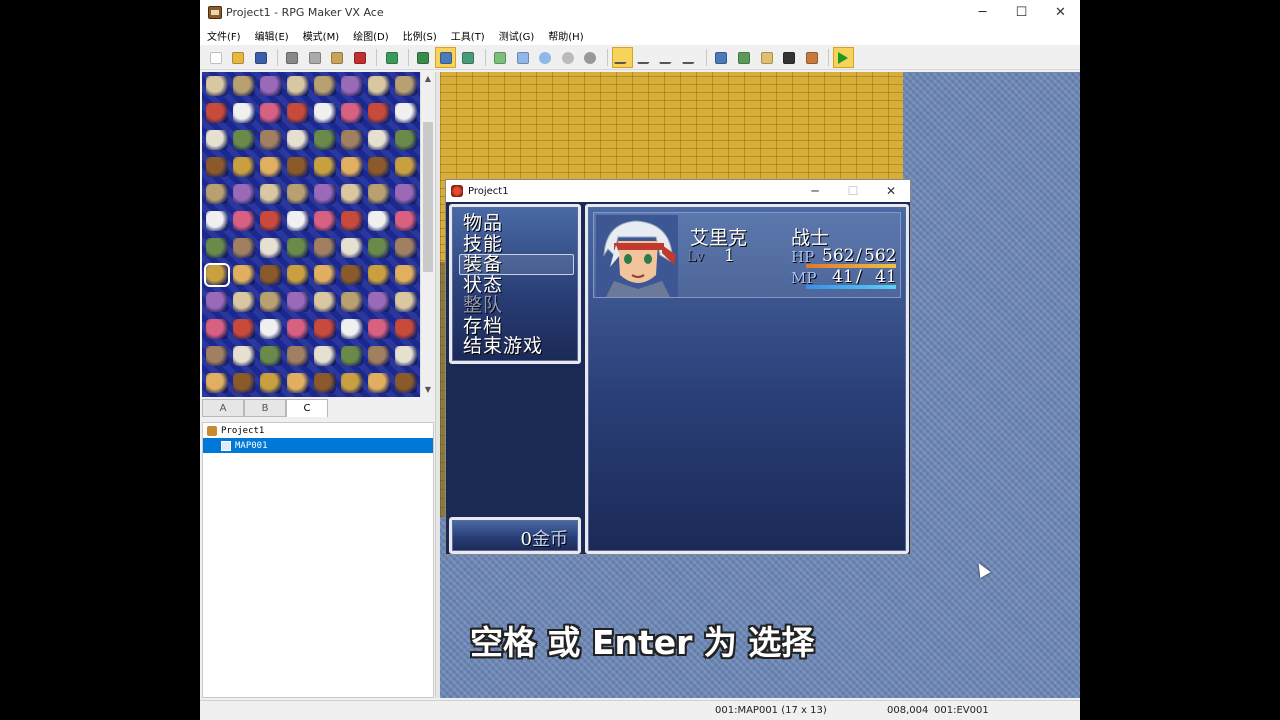 The image size is (1280, 720). I want to click on toolbar-map-layer-button, so click(423, 57).